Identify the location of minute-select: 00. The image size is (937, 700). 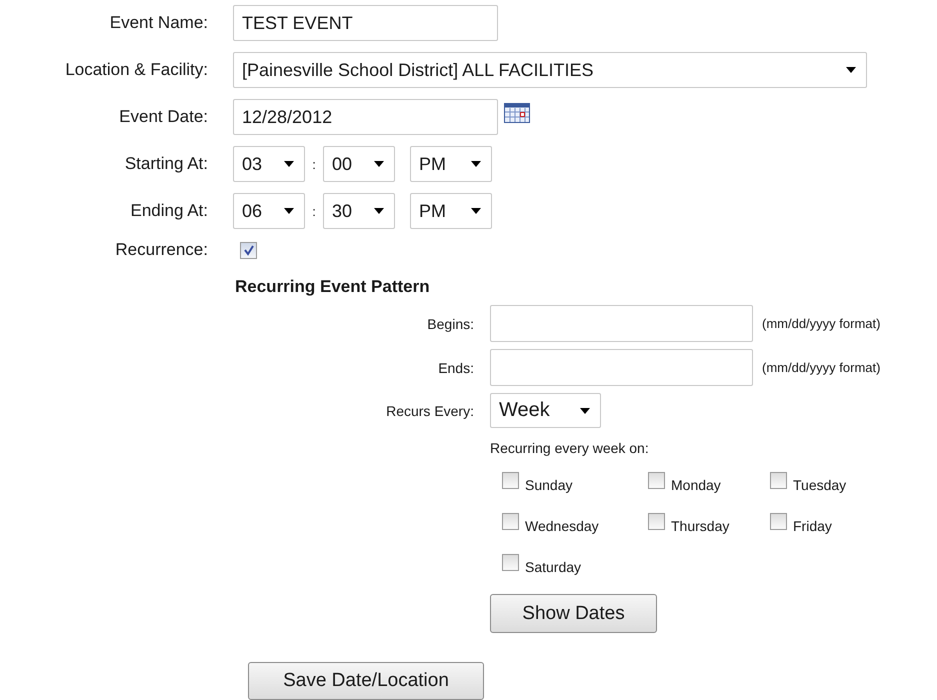
(359, 164).